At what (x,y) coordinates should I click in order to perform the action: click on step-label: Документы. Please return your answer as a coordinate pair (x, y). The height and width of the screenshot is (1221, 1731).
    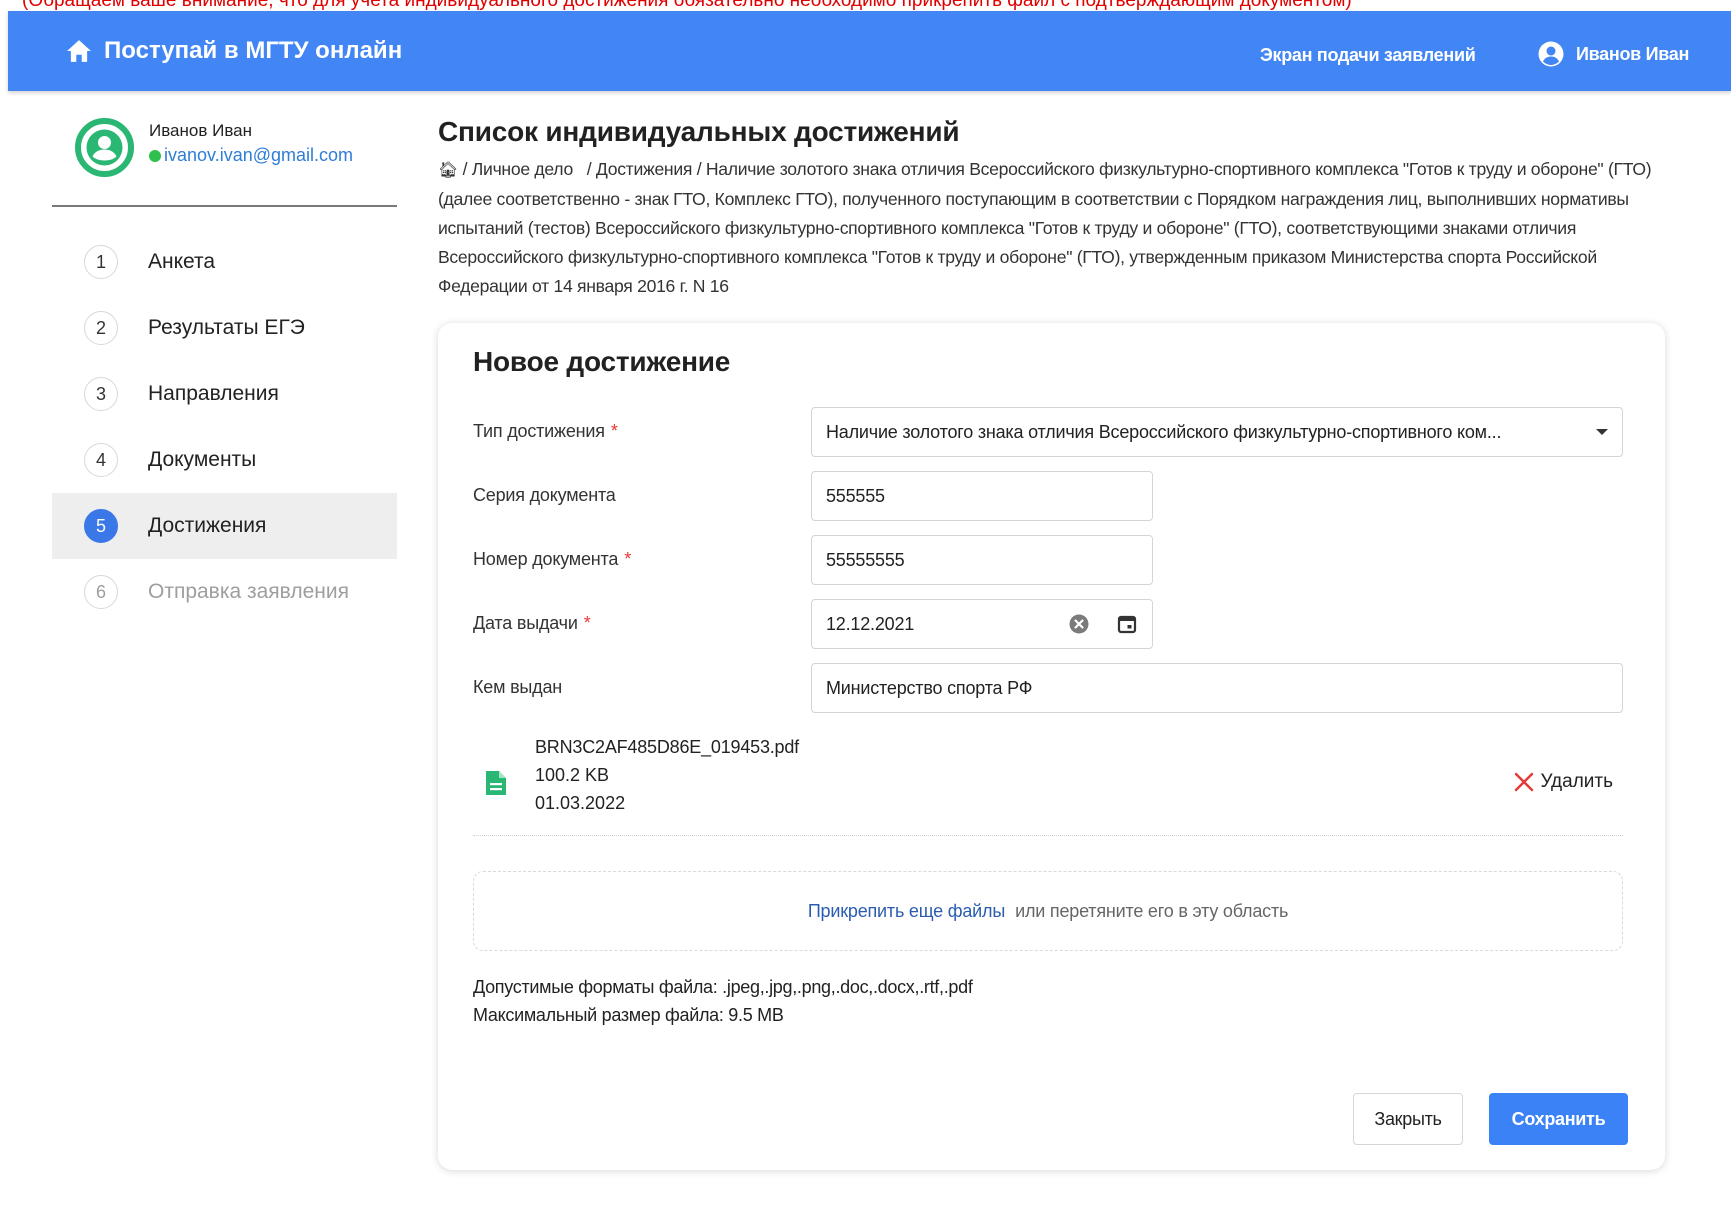
    Looking at the image, I should click on (202, 459).